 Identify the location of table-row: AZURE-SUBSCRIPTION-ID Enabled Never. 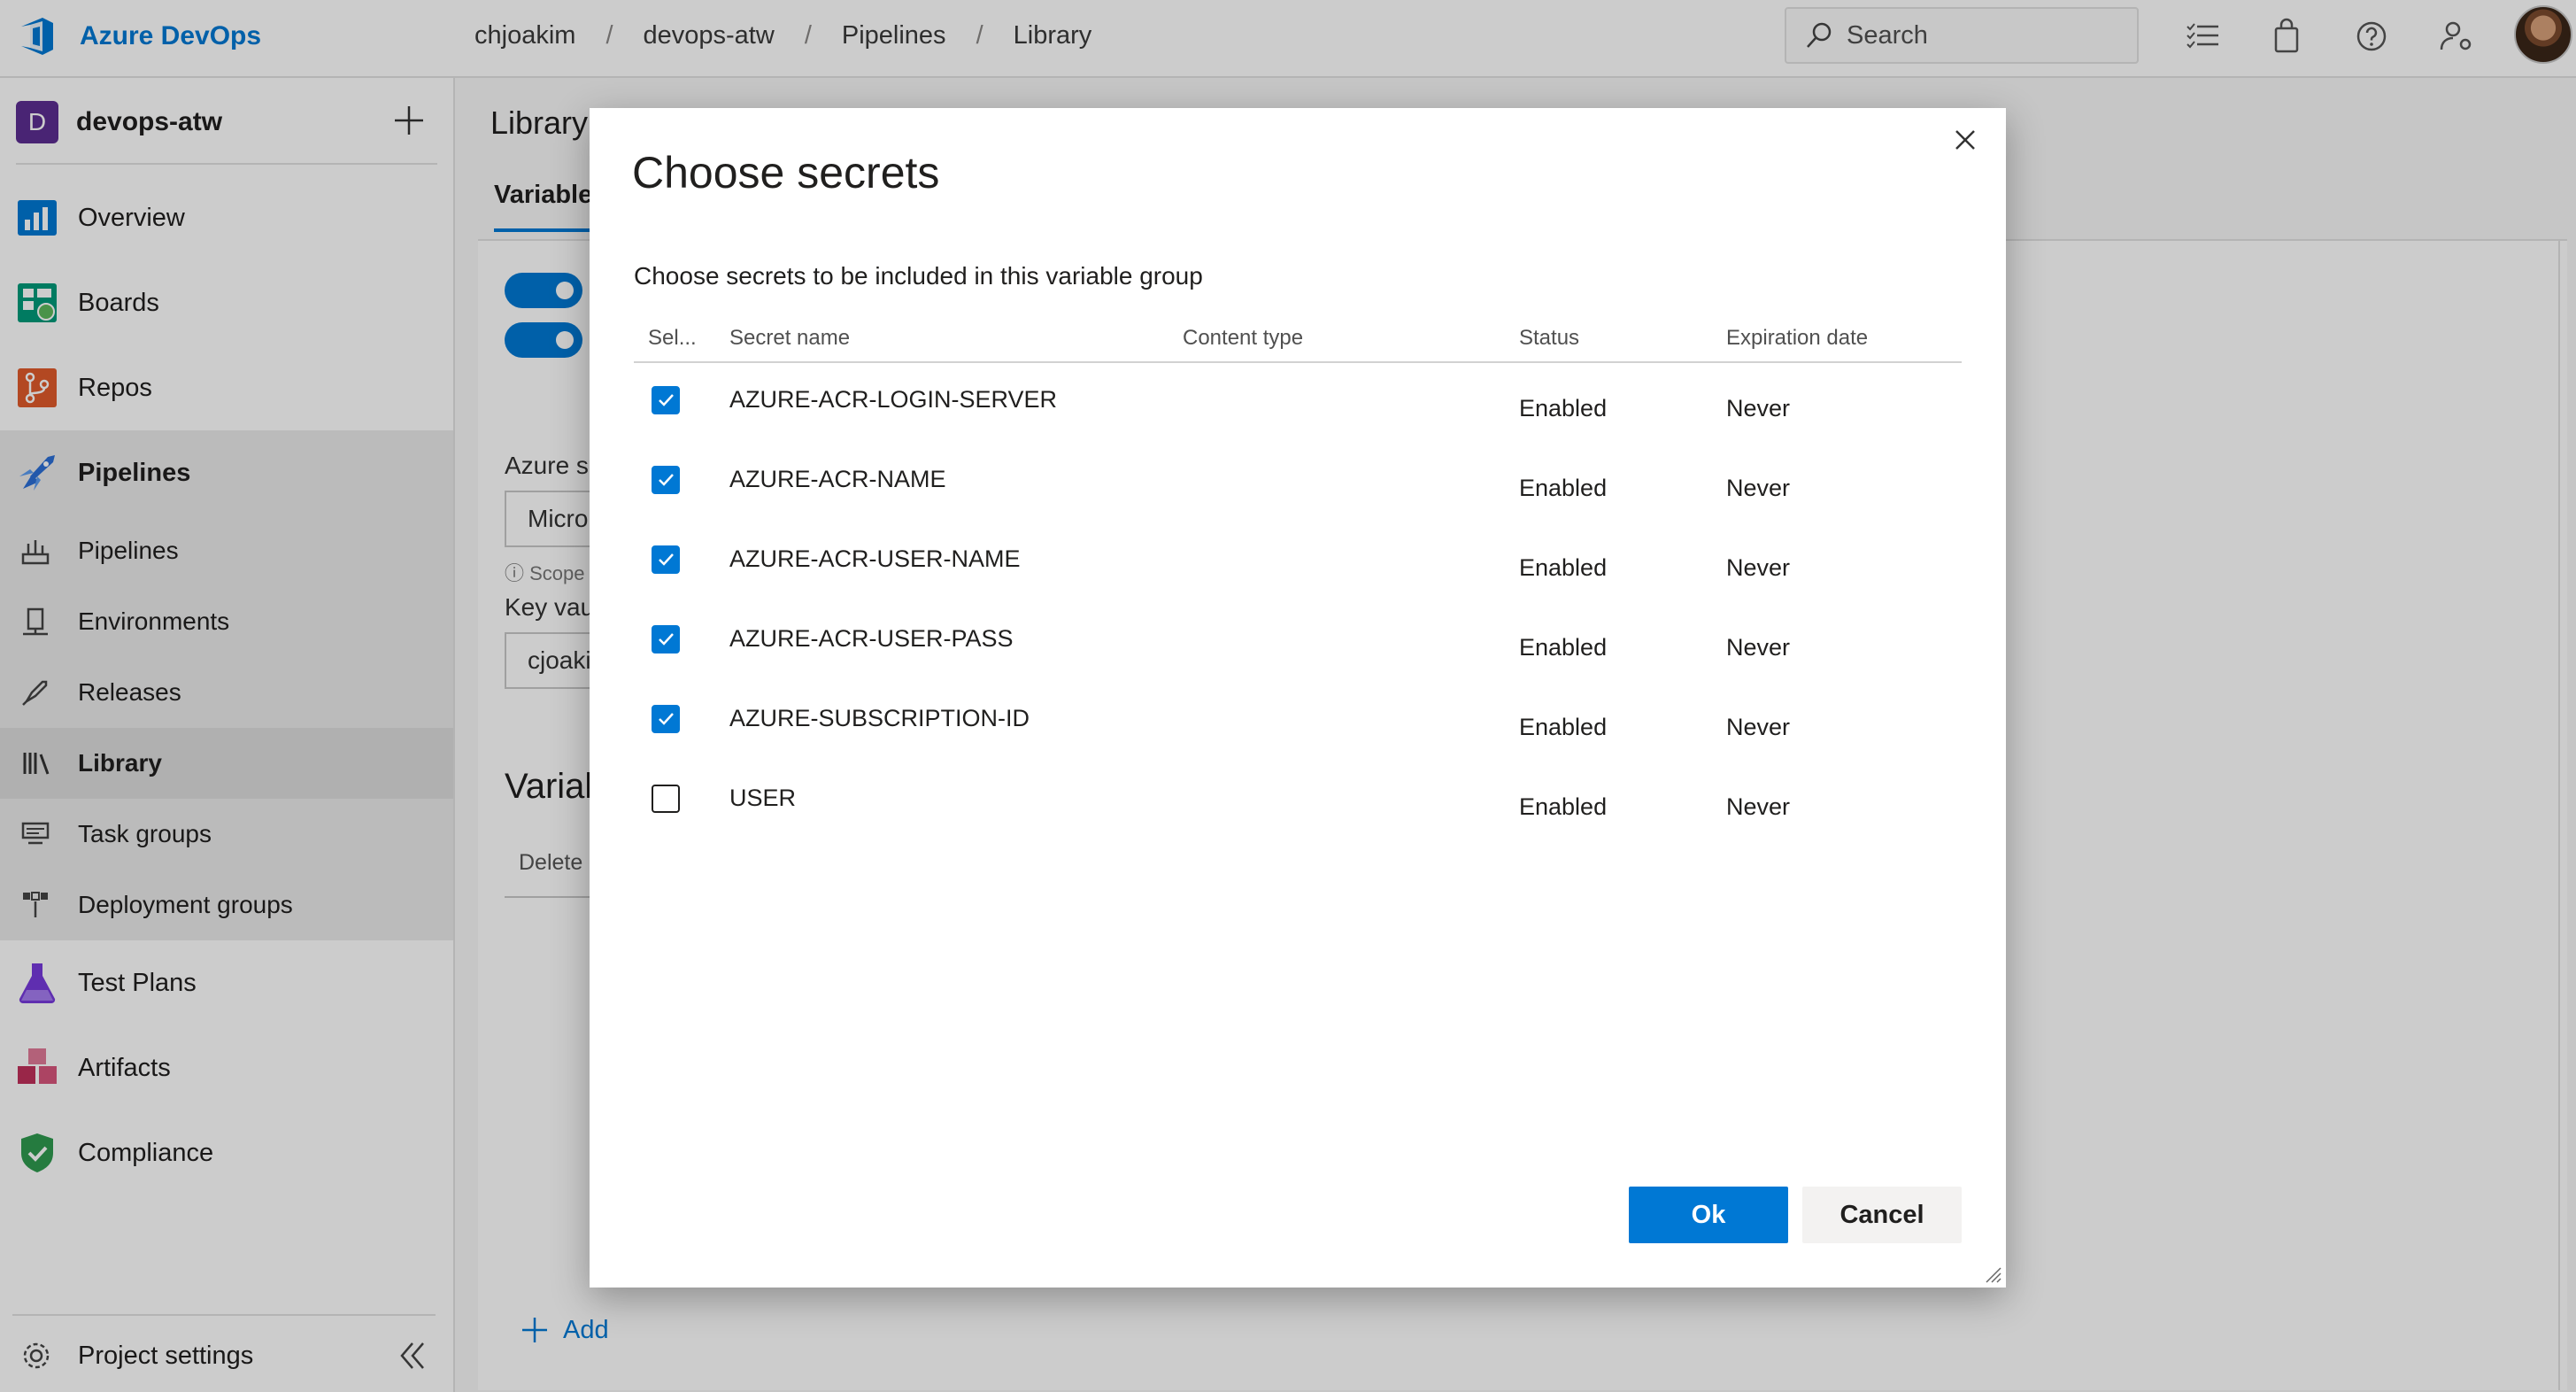
(1298, 724).